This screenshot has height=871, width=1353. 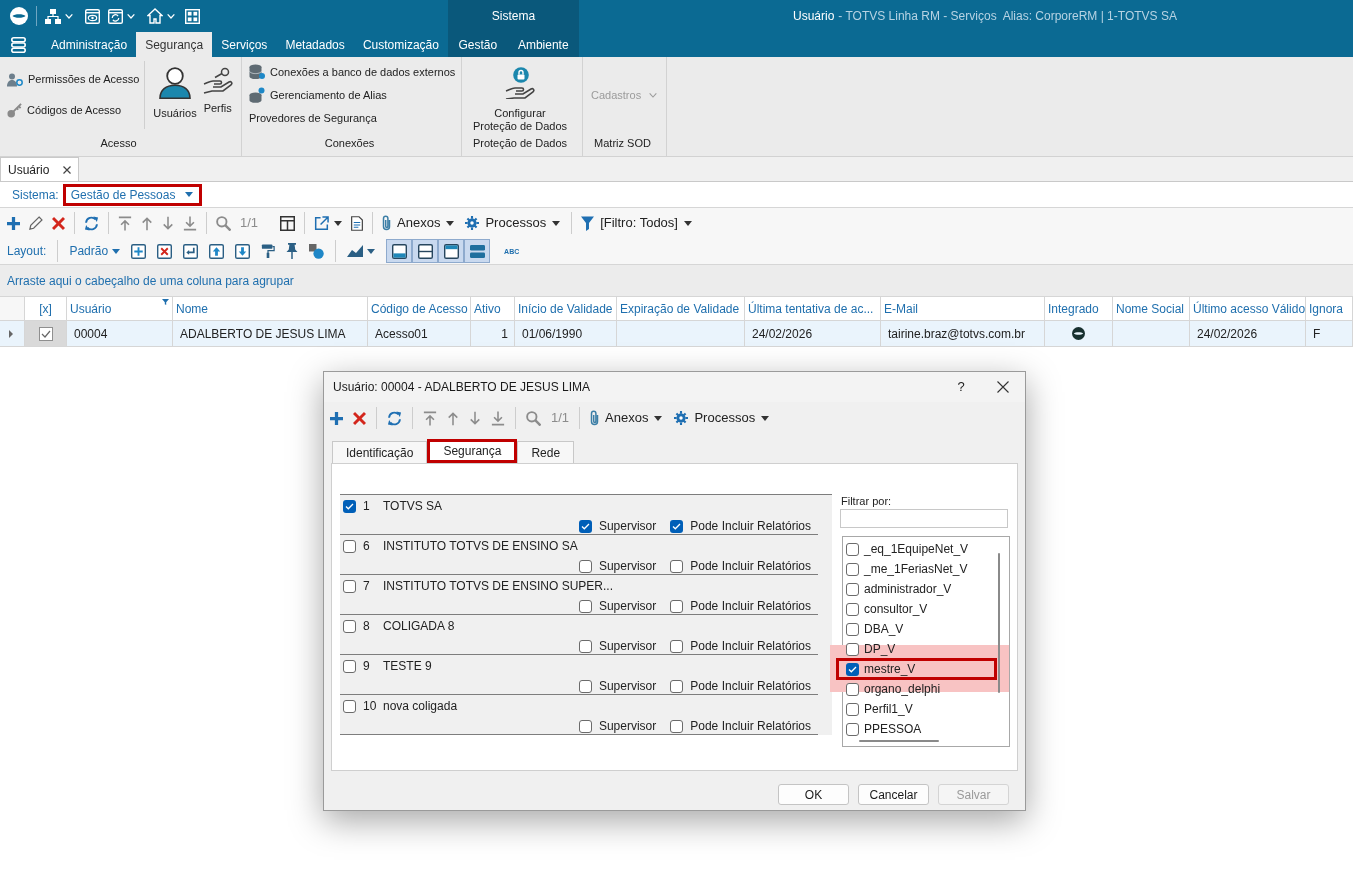 I want to click on ribbon-tab: Gestão, so click(x=478, y=44).